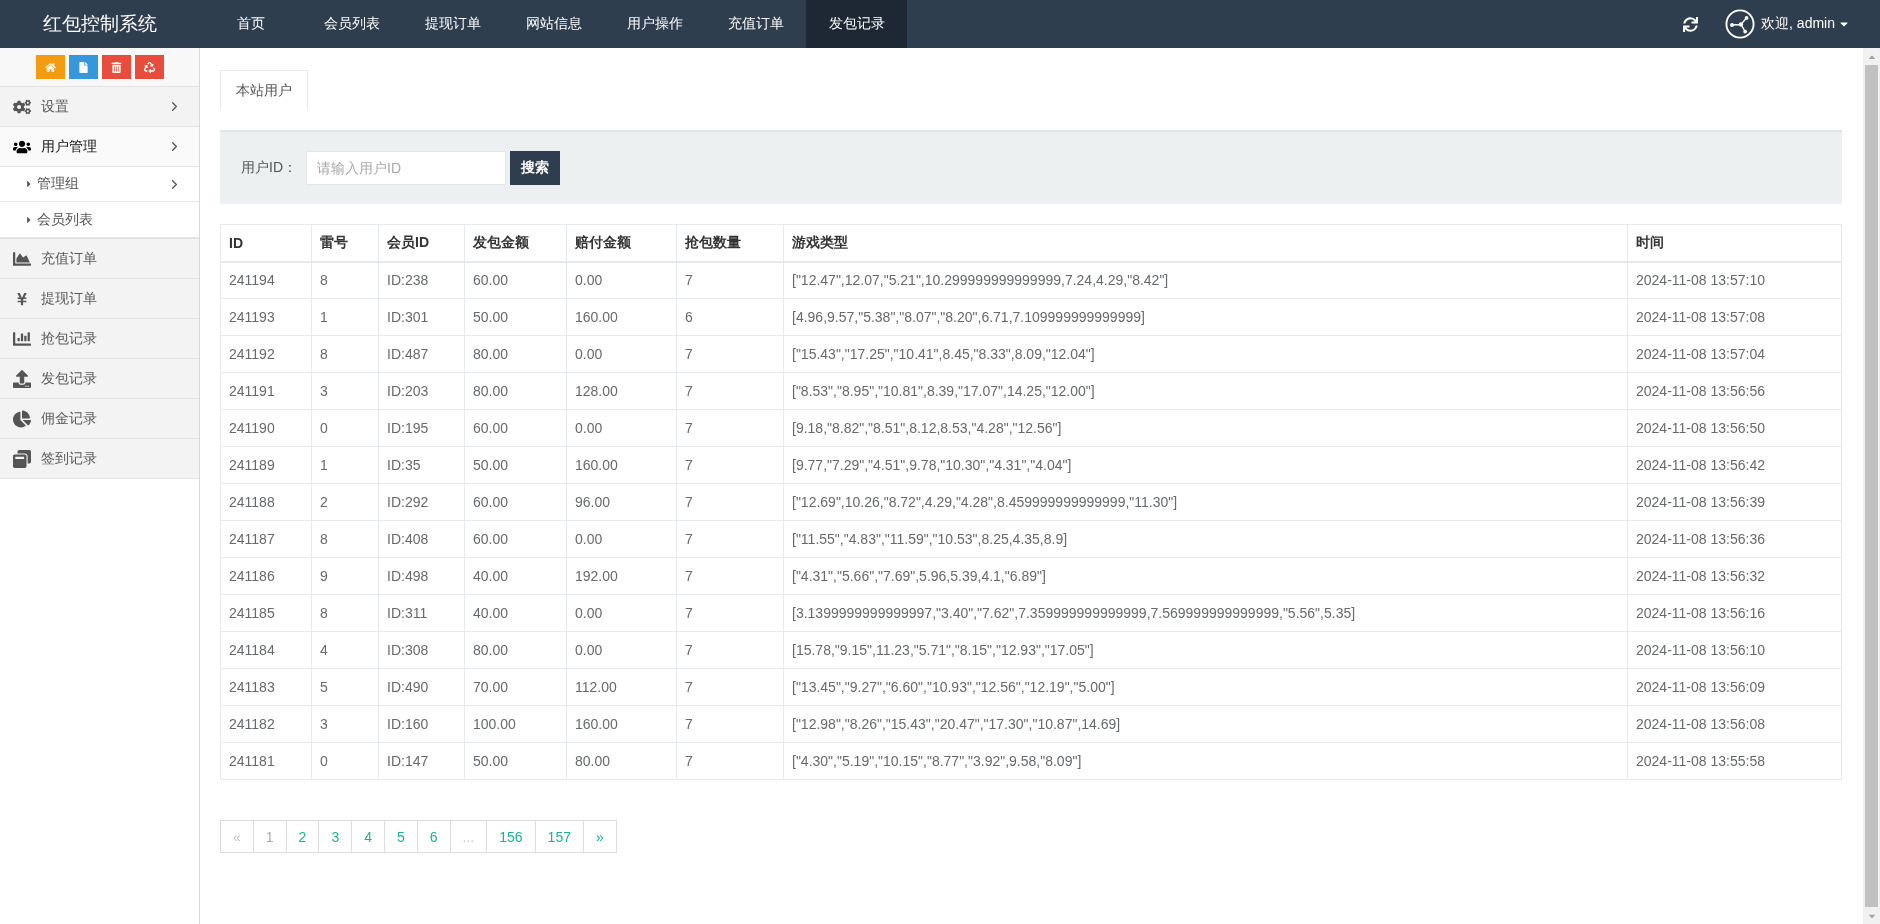 The height and width of the screenshot is (924, 1880). Describe the element at coordinates (345, 502) in the screenshot. I see `table-cell: 2` at that location.